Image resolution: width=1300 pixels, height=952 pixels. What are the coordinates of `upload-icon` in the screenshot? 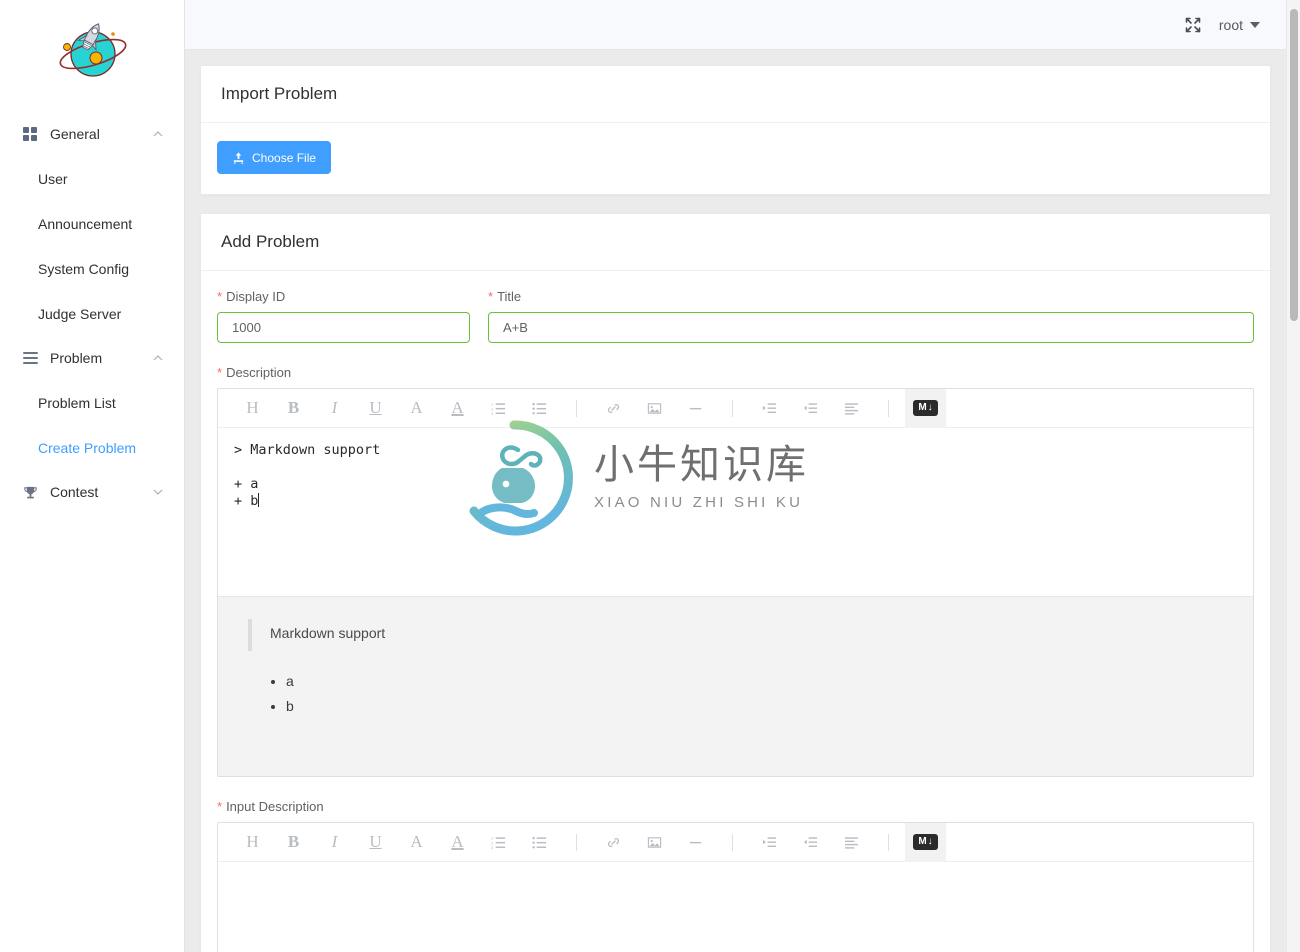 It's located at (238, 157).